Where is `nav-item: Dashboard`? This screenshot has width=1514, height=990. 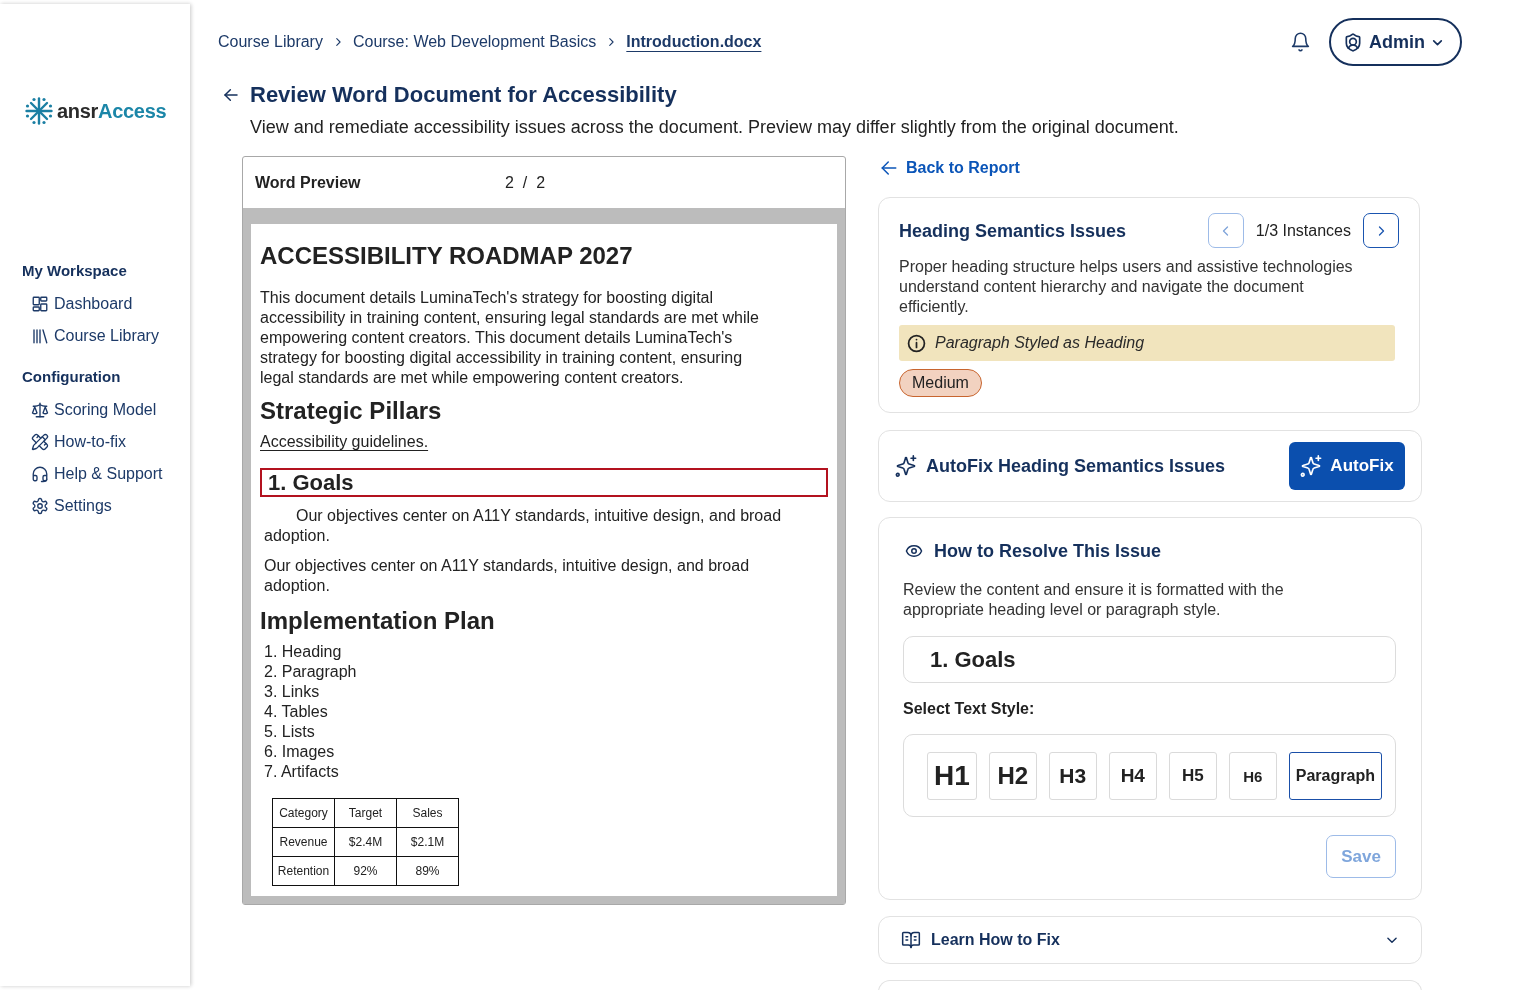
nav-item: Dashboard is located at coordinates (77, 304).